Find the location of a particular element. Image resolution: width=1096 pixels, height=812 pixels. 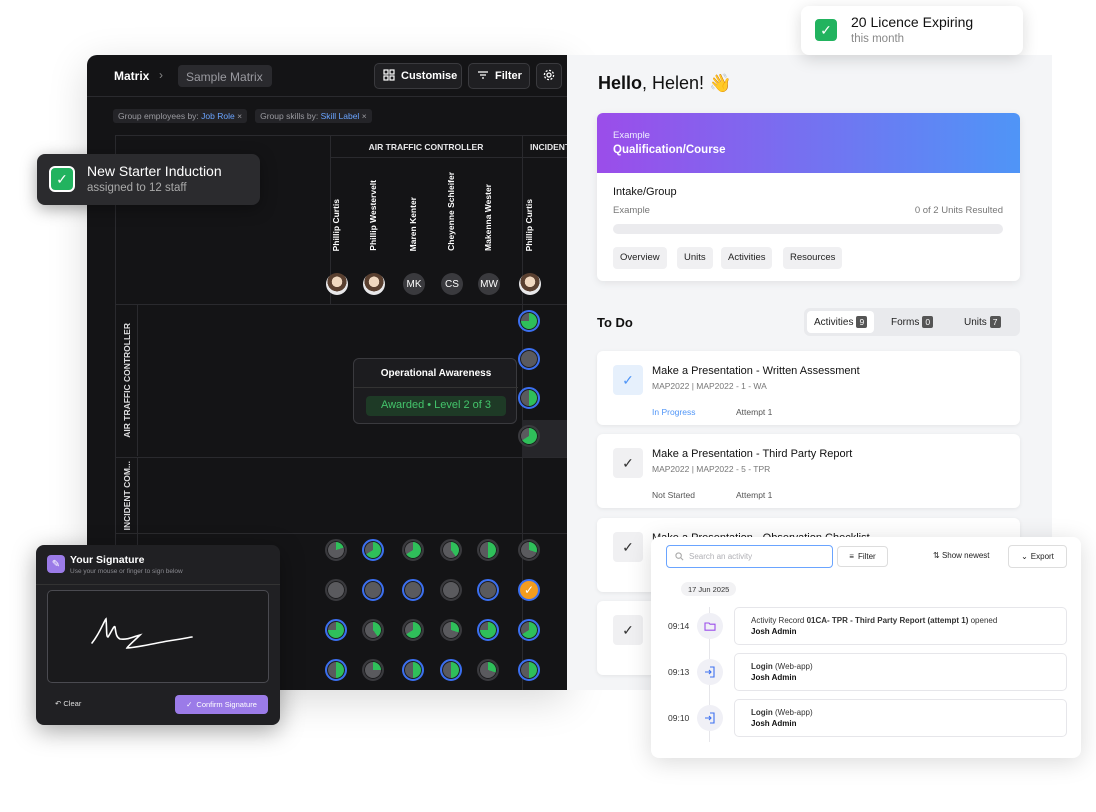

sort-button: ⇅ Show newest is located at coordinates (961, 555).